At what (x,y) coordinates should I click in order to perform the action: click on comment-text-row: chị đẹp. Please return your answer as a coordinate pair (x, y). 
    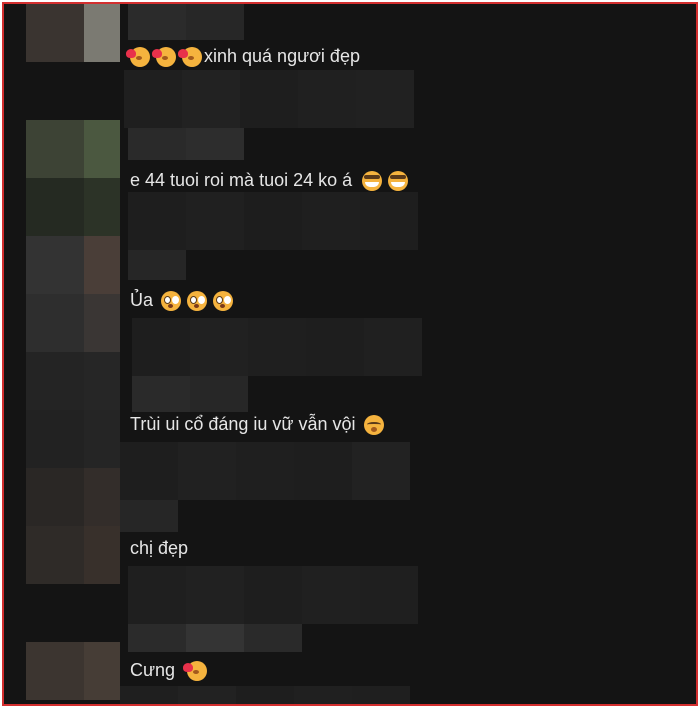
    Looking at the image, I should click on (159, 548).